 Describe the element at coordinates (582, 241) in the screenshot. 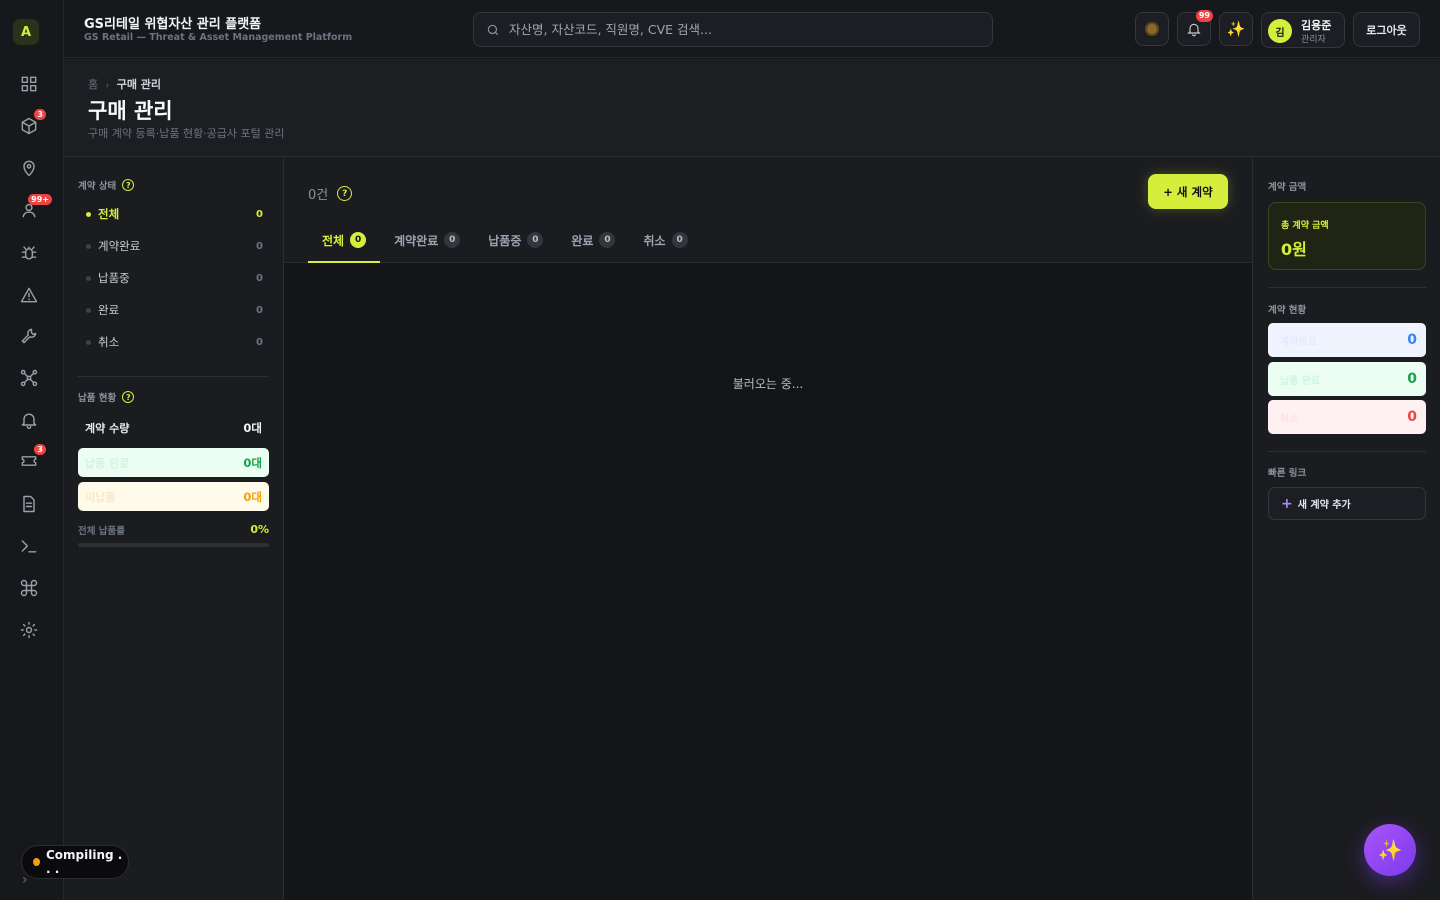

I see `tab-label: 완료` at that location.